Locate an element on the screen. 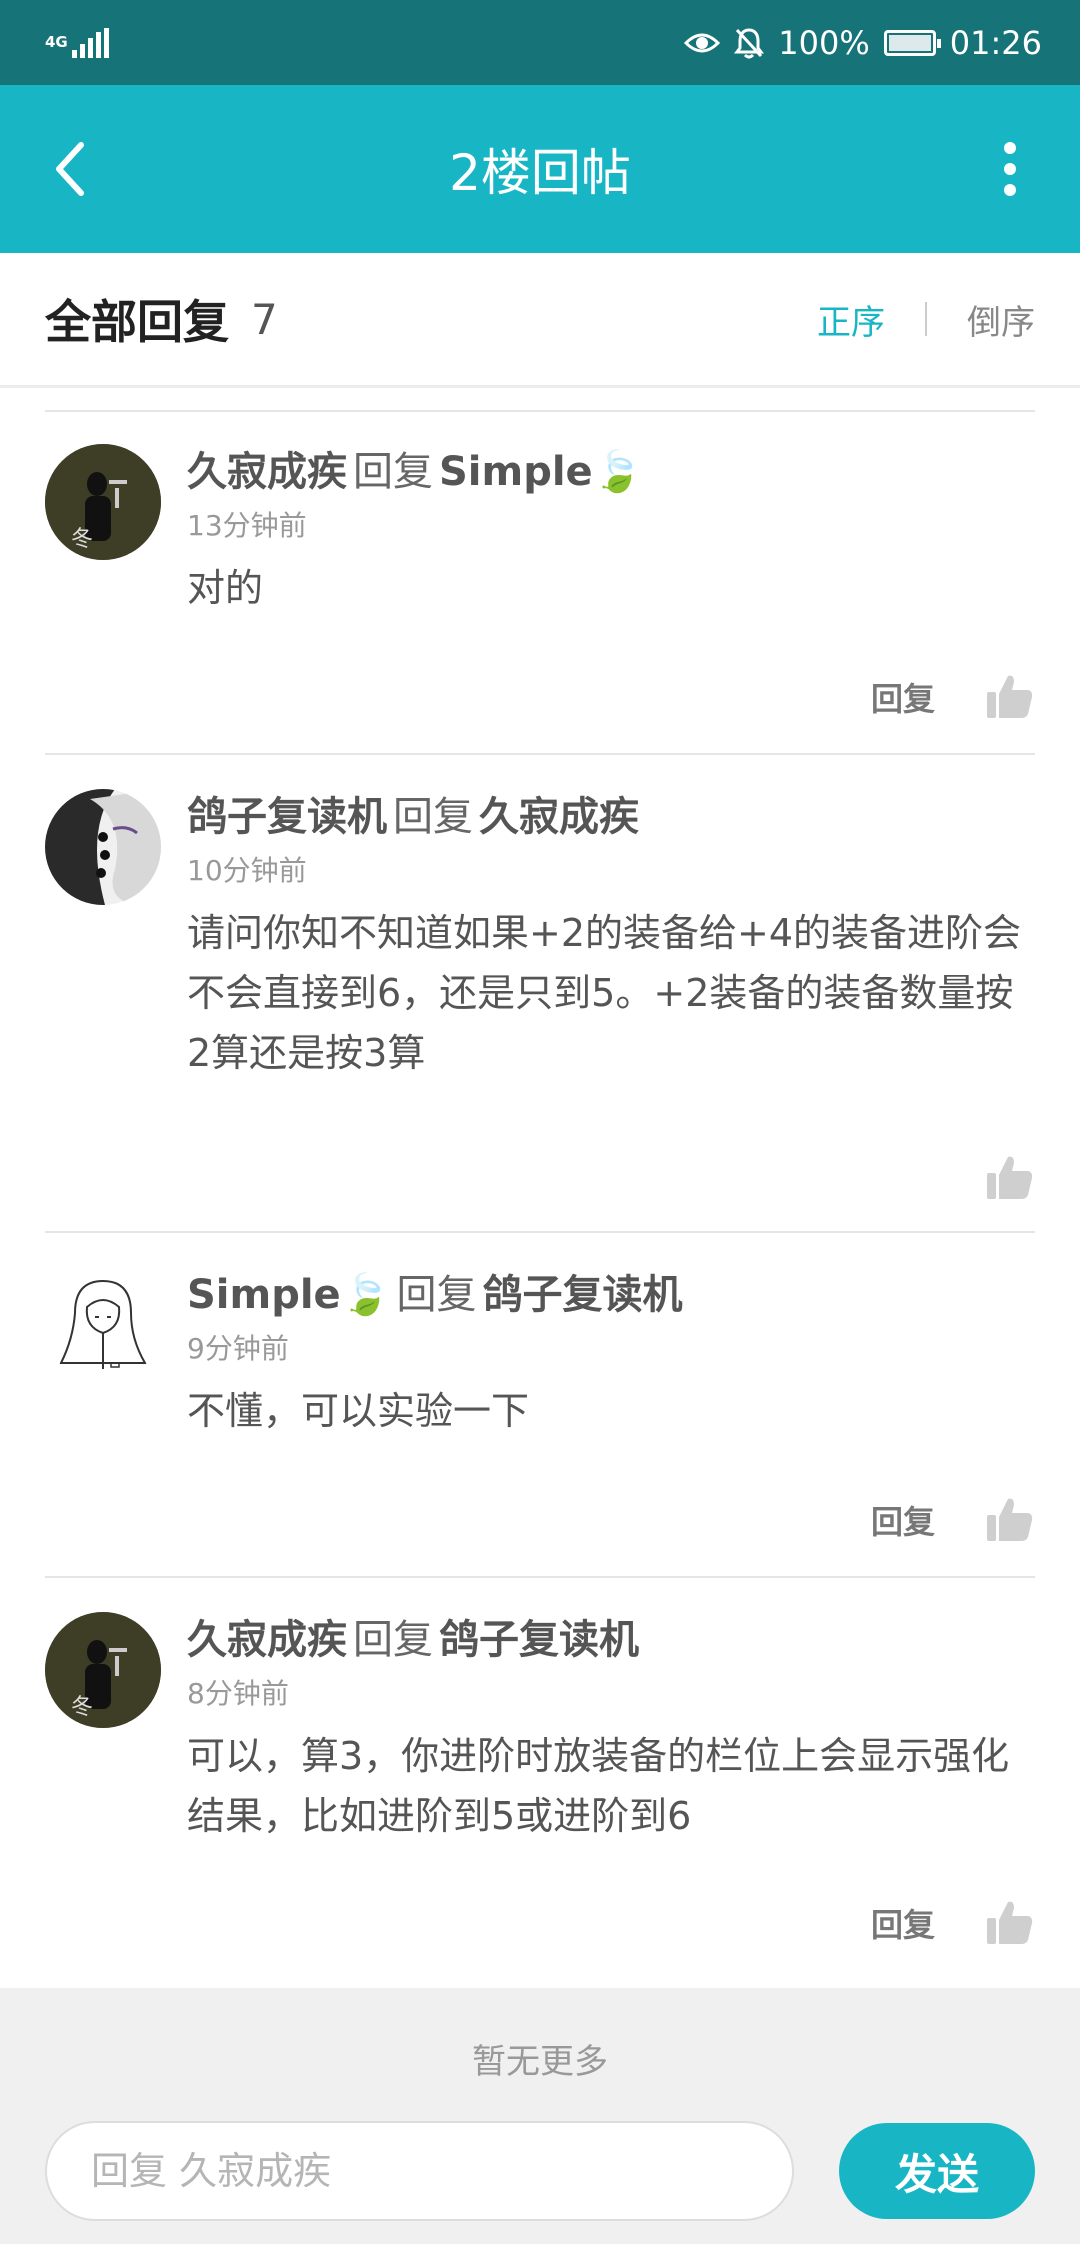  title-bar: 2楼回帖 is located at coordinates (540, 169).